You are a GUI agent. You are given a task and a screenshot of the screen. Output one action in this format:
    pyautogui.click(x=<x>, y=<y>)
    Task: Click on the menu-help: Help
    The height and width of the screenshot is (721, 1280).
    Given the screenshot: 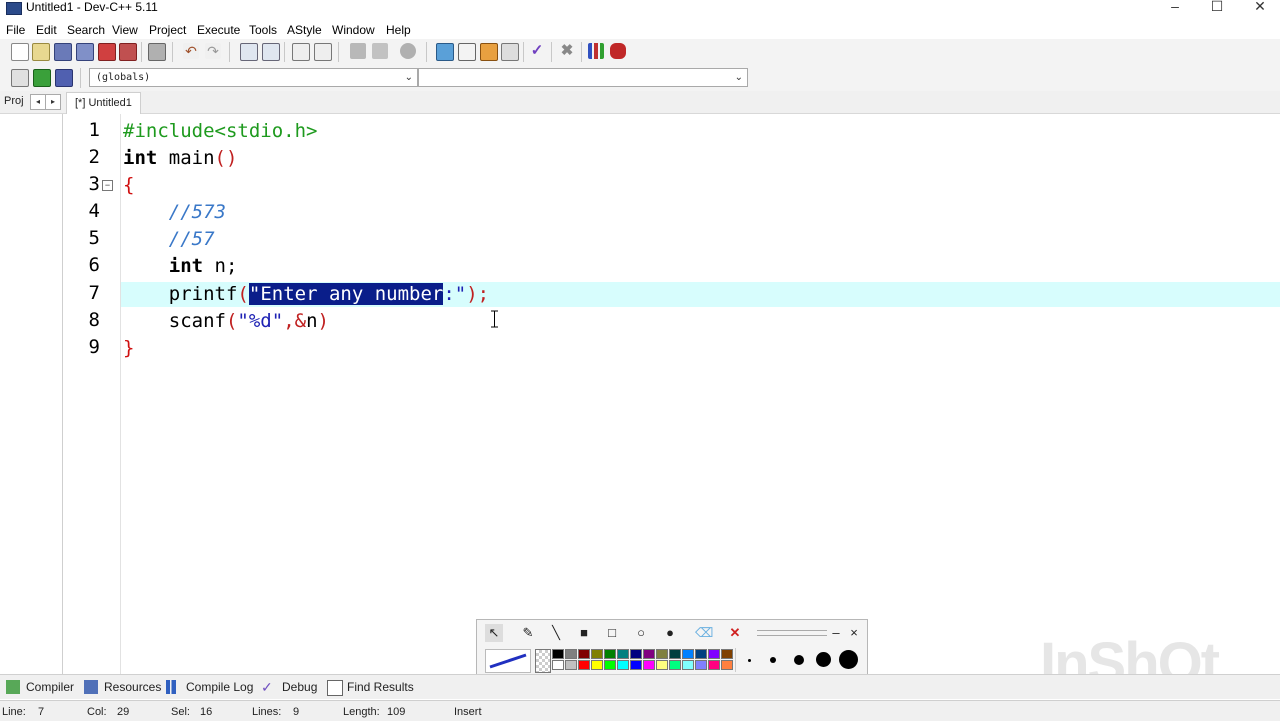 What is the action you would take?
    pyautogui.click(x=398, y=30)
    